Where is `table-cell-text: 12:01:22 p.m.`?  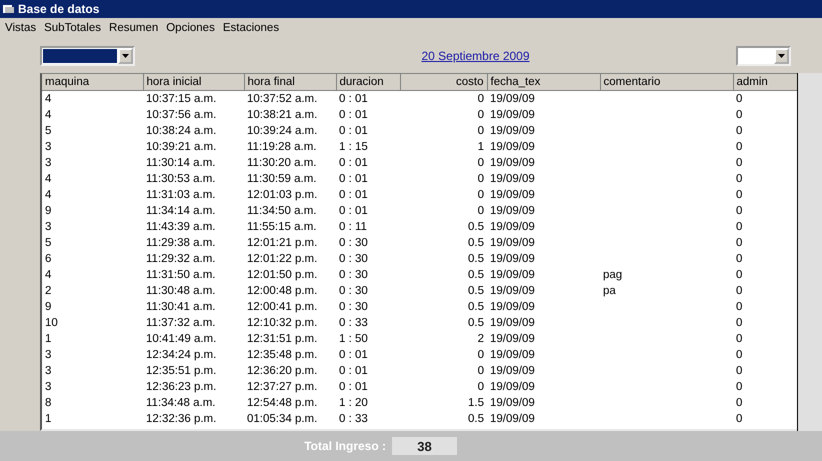
table-cell-text: 12:01:22 p.m. is located at coordinates (282, 259).